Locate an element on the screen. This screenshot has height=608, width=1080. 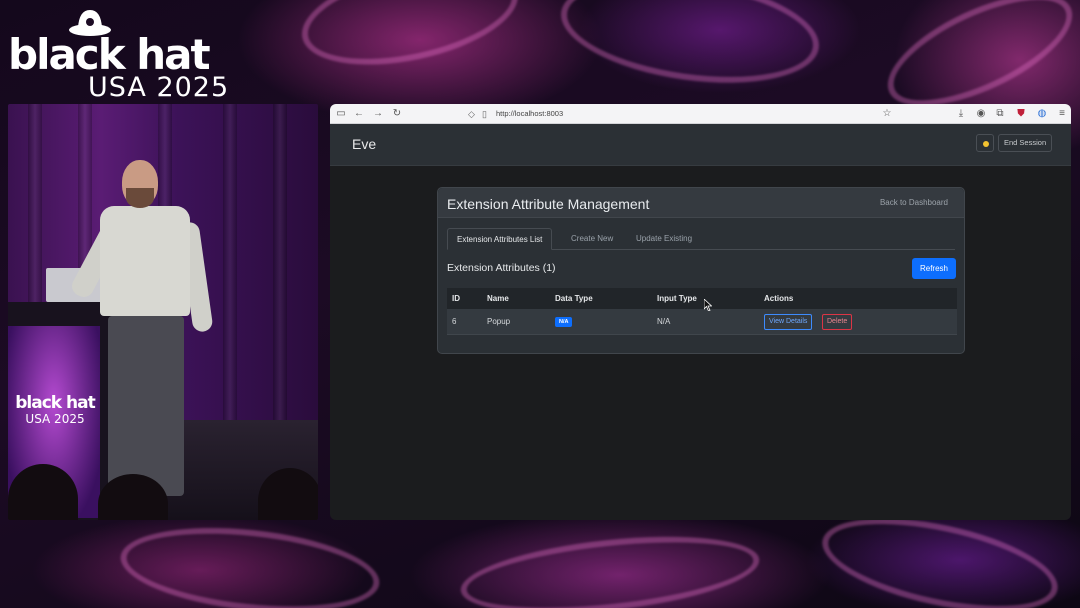
logo-wordmark: black hat is located at coordinates (109, 54).